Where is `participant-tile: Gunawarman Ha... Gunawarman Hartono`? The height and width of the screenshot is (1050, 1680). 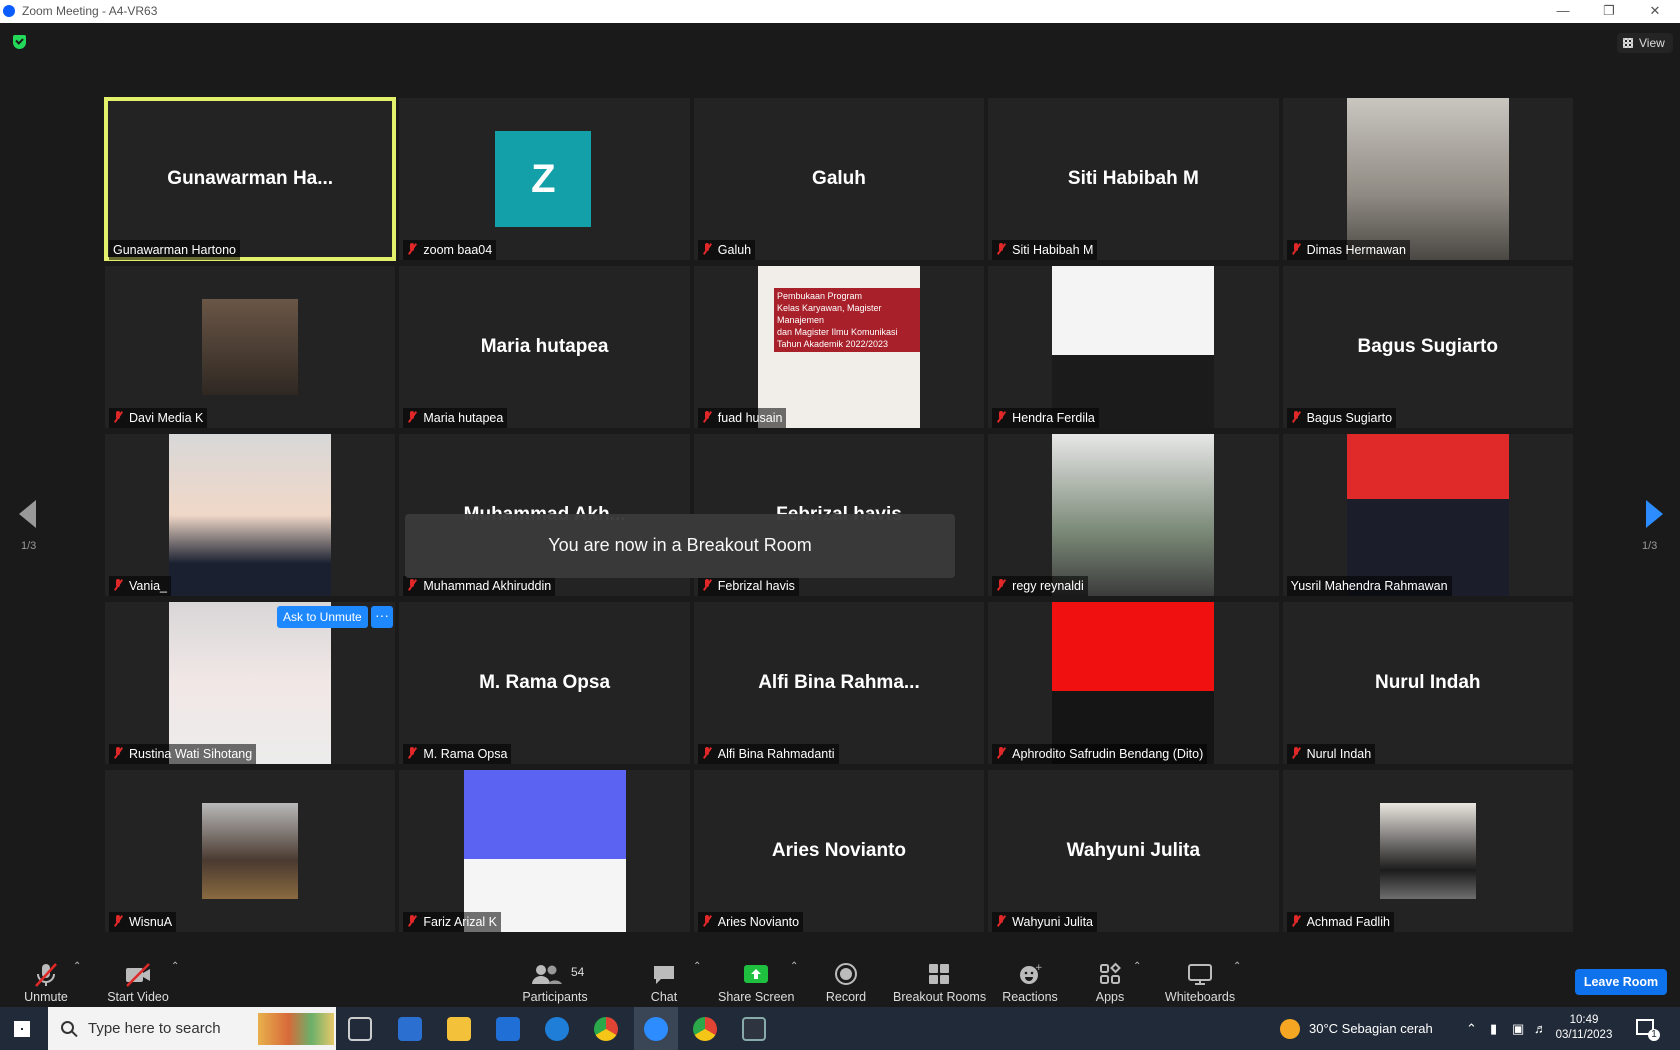 participant-tile: Gunawarman Ha... Gunawarman Hartono is located at coordinates (250, 179).